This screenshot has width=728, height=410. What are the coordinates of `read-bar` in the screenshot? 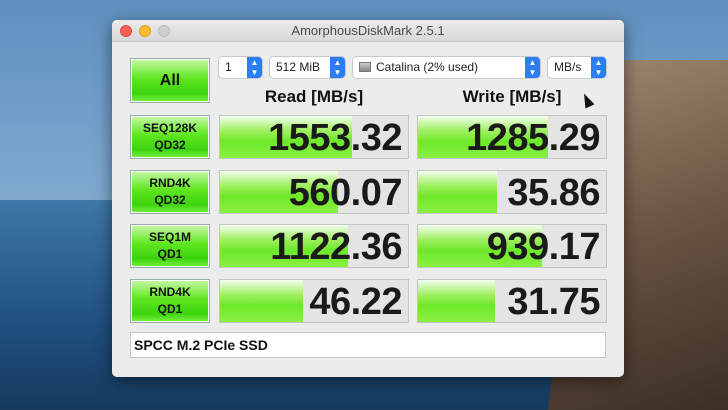 It's located at (261, 301).